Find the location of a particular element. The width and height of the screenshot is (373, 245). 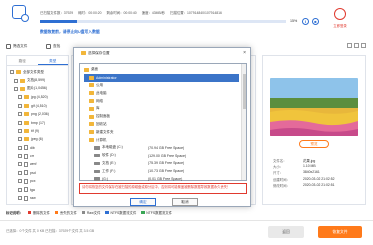

login-button: 立即登录 is located at coordinates (340, 18).